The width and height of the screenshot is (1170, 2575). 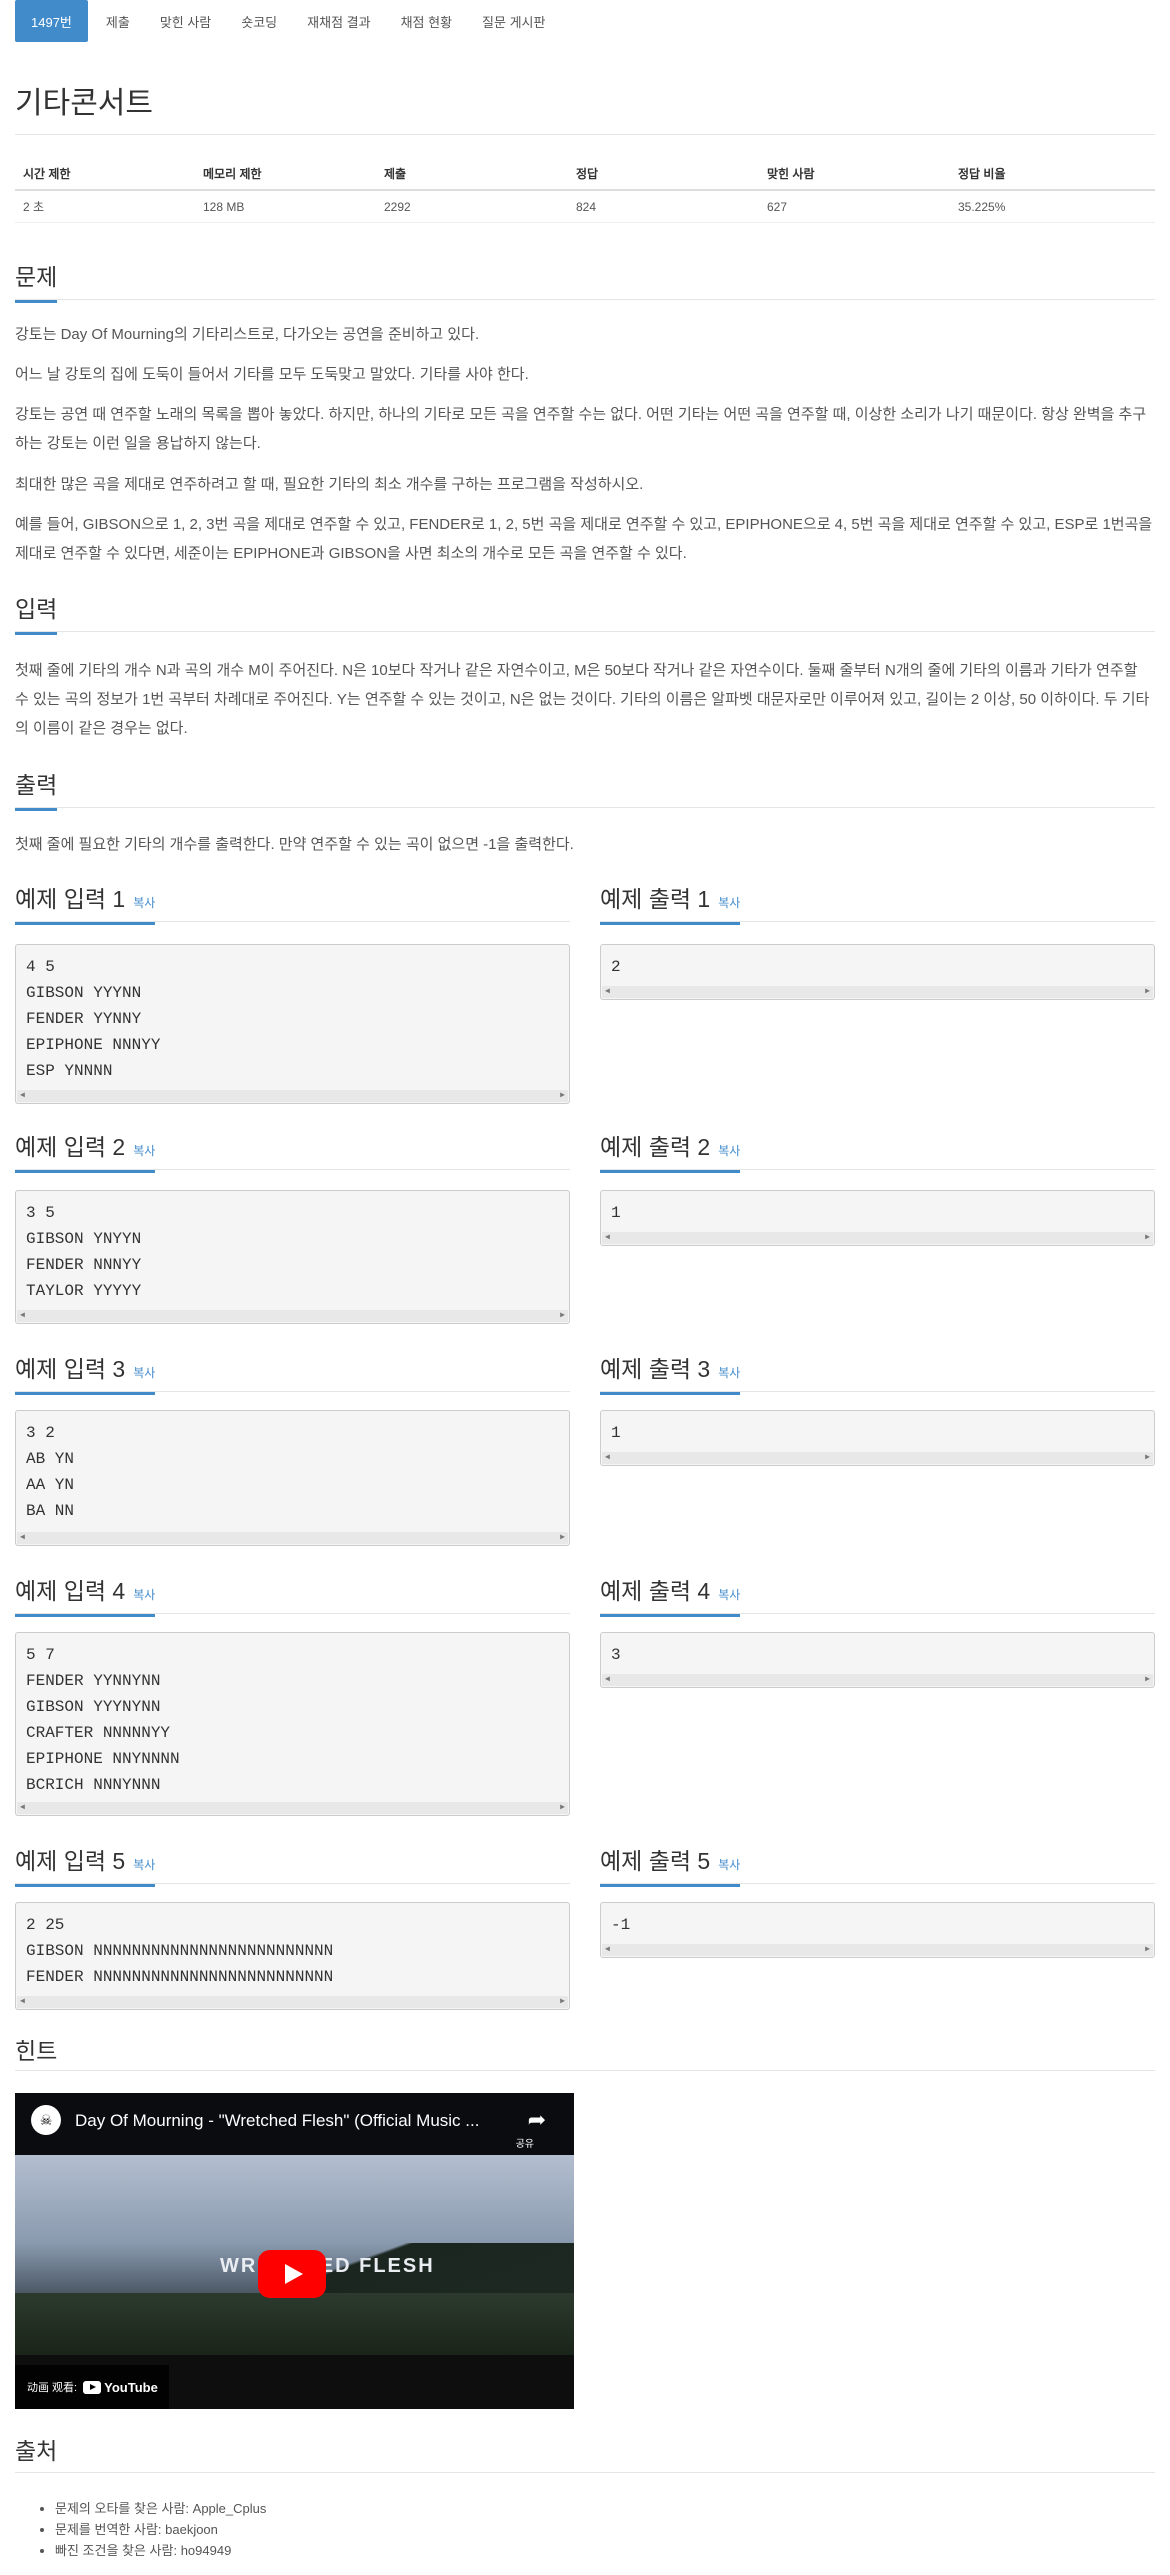 What do you see at coordinates (877, 1930) in the screenshot?
I see `sample-output-5-box: -1 ◀ ▶` at bounding box center [877, 1930].